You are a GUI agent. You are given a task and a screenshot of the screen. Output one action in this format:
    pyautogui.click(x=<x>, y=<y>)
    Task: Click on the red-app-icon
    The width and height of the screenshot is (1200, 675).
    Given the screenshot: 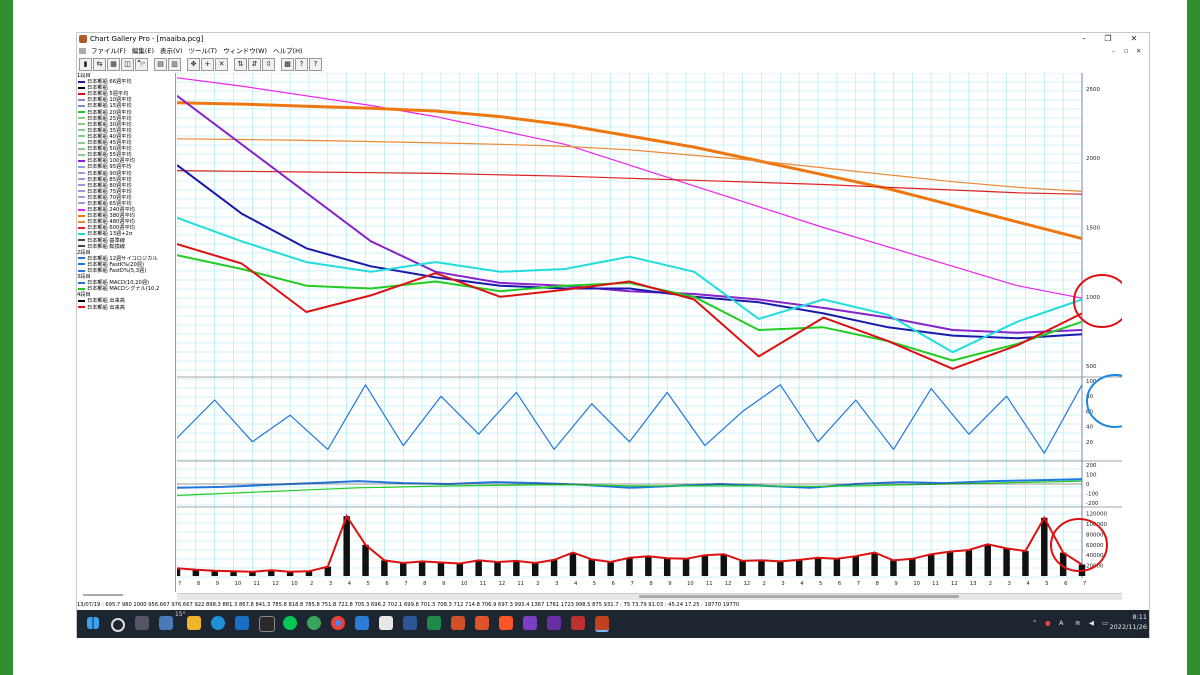 What is the action you would take?
    pyautogui.click(x=578, y=623)
    